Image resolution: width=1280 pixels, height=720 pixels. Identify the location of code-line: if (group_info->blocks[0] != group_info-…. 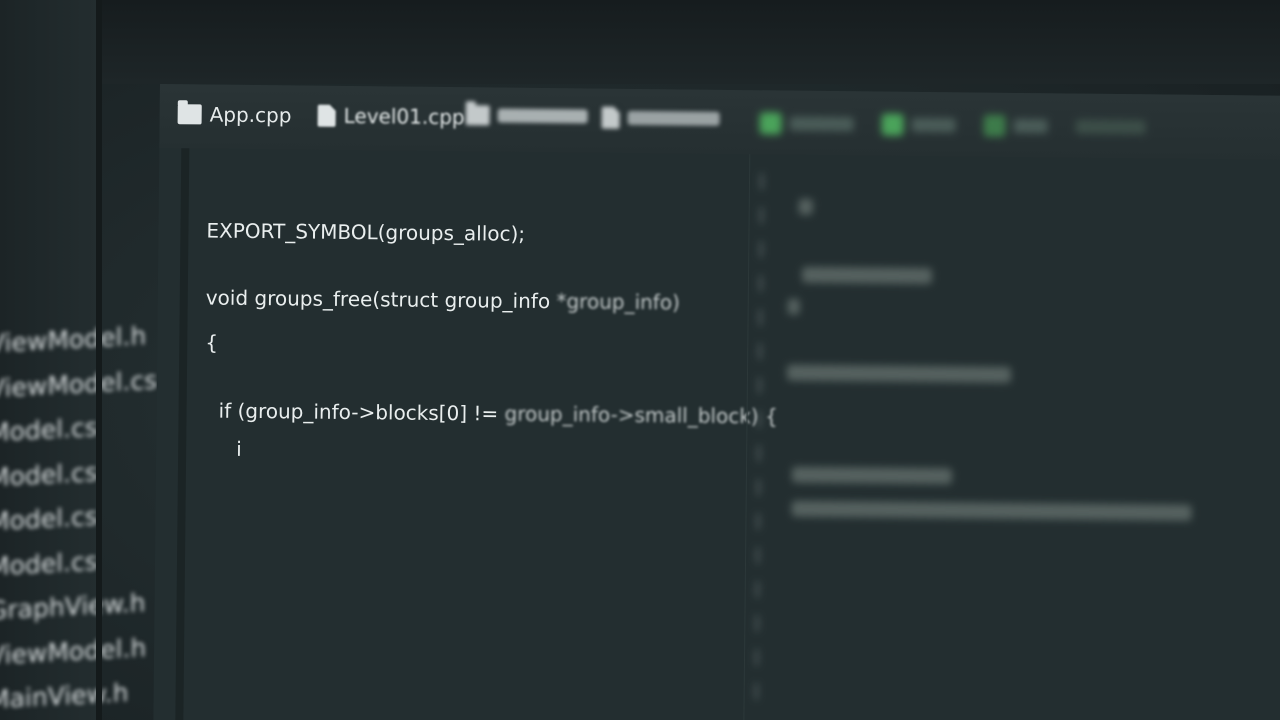
(497, 414).